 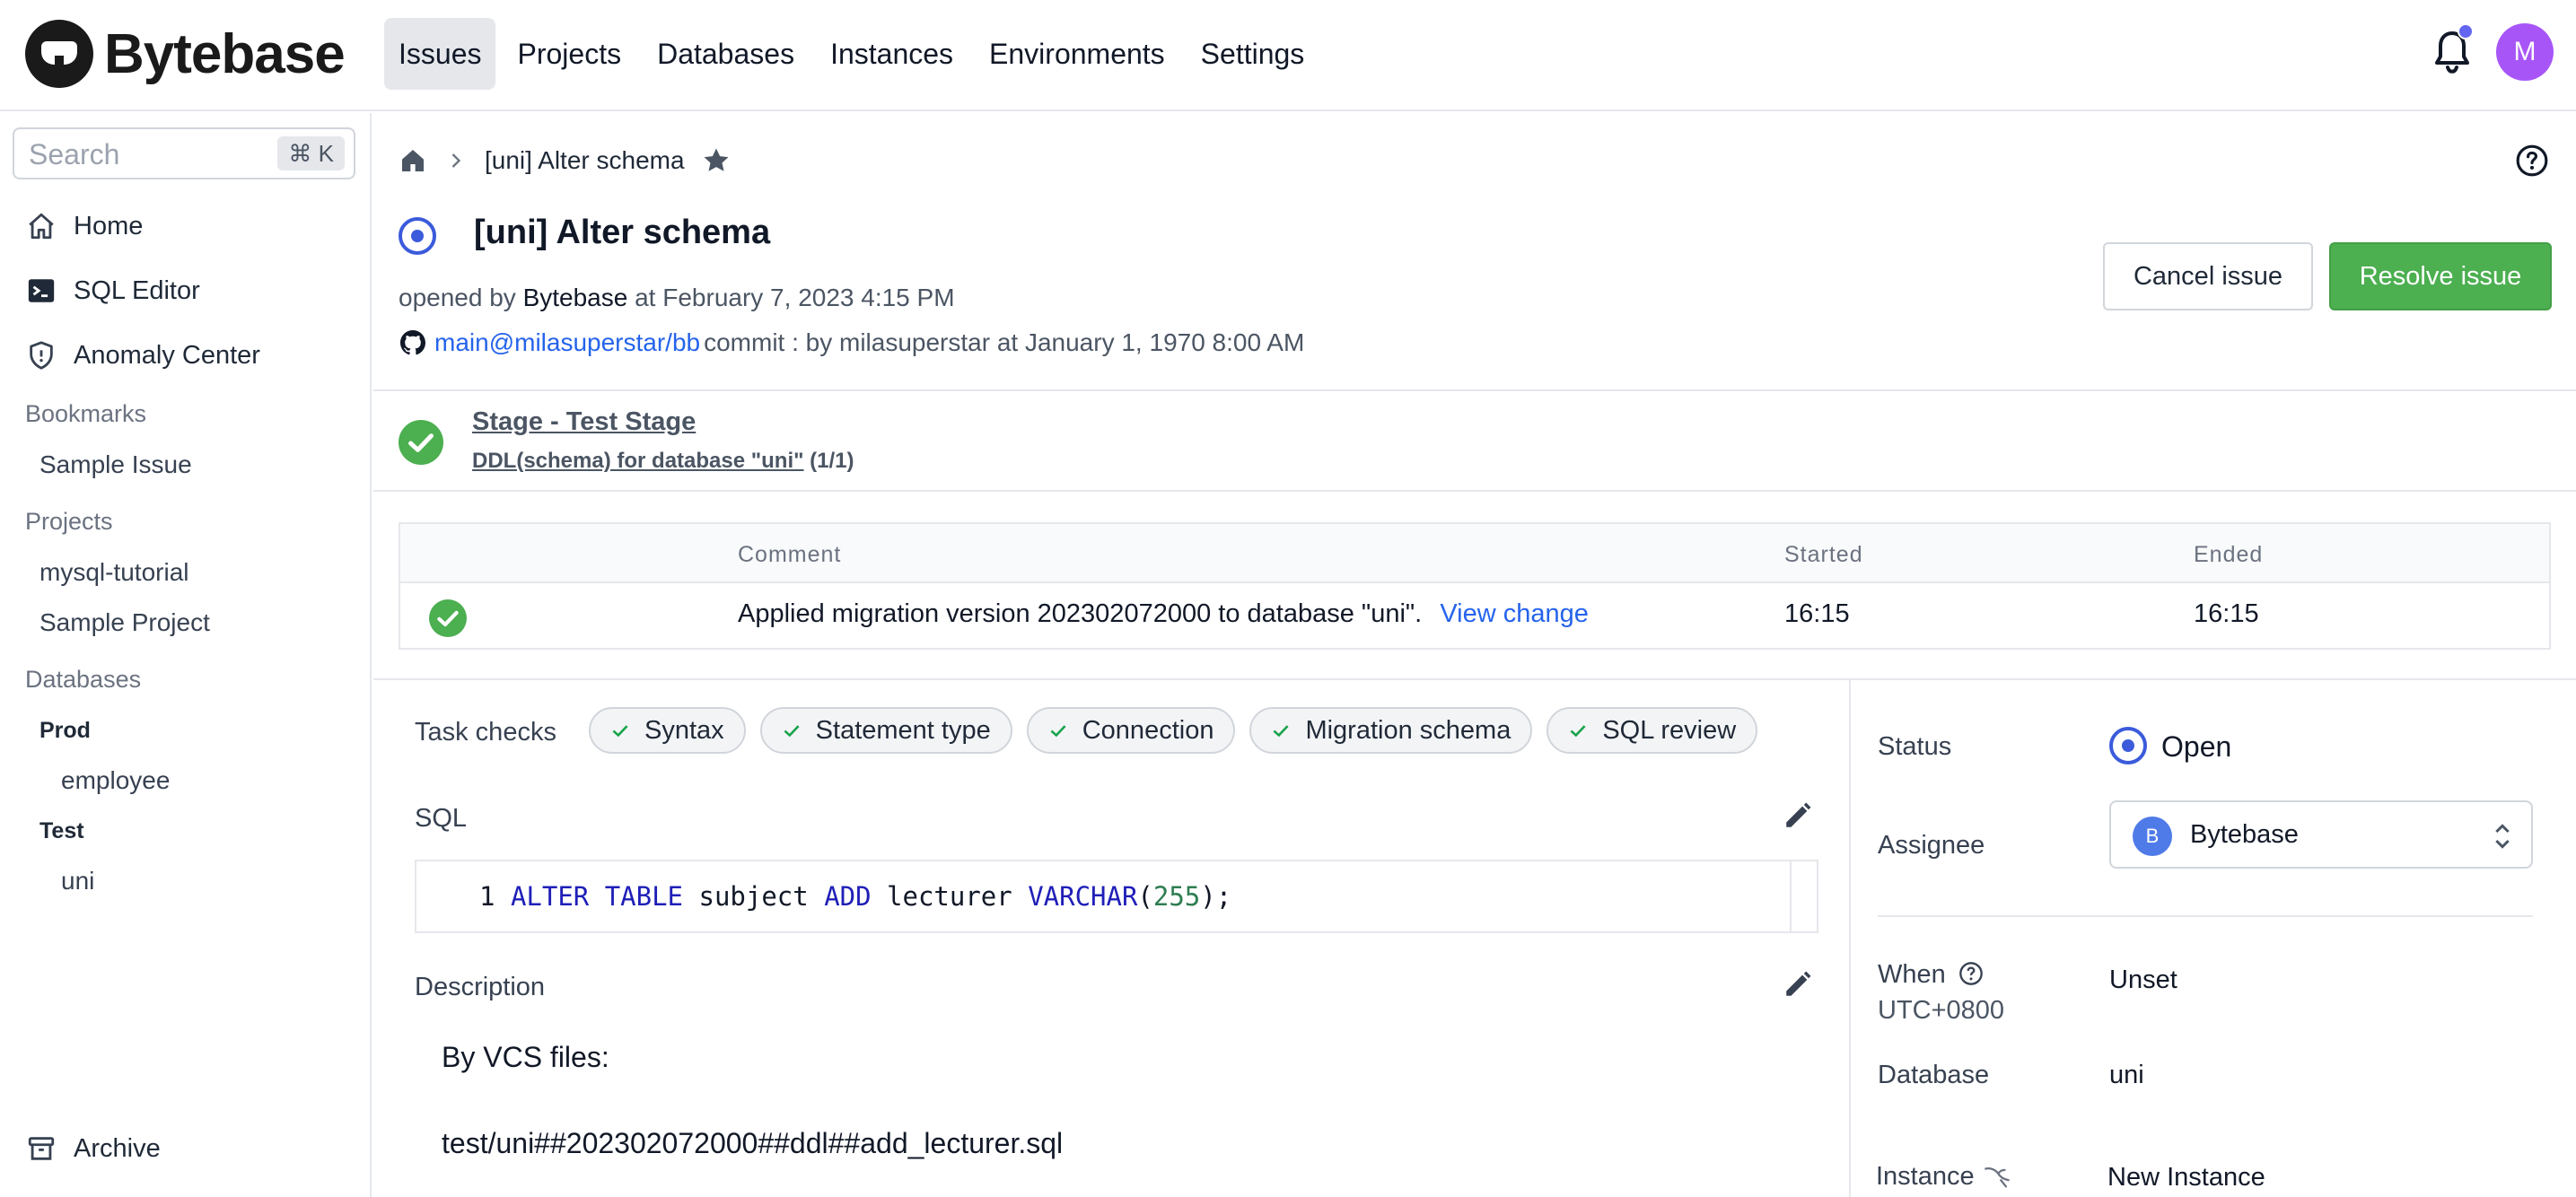 What do you see at coordinates (225, 54) in the screenshot?
I see `app-name: Bytebase` at bounding box center [225, 54].